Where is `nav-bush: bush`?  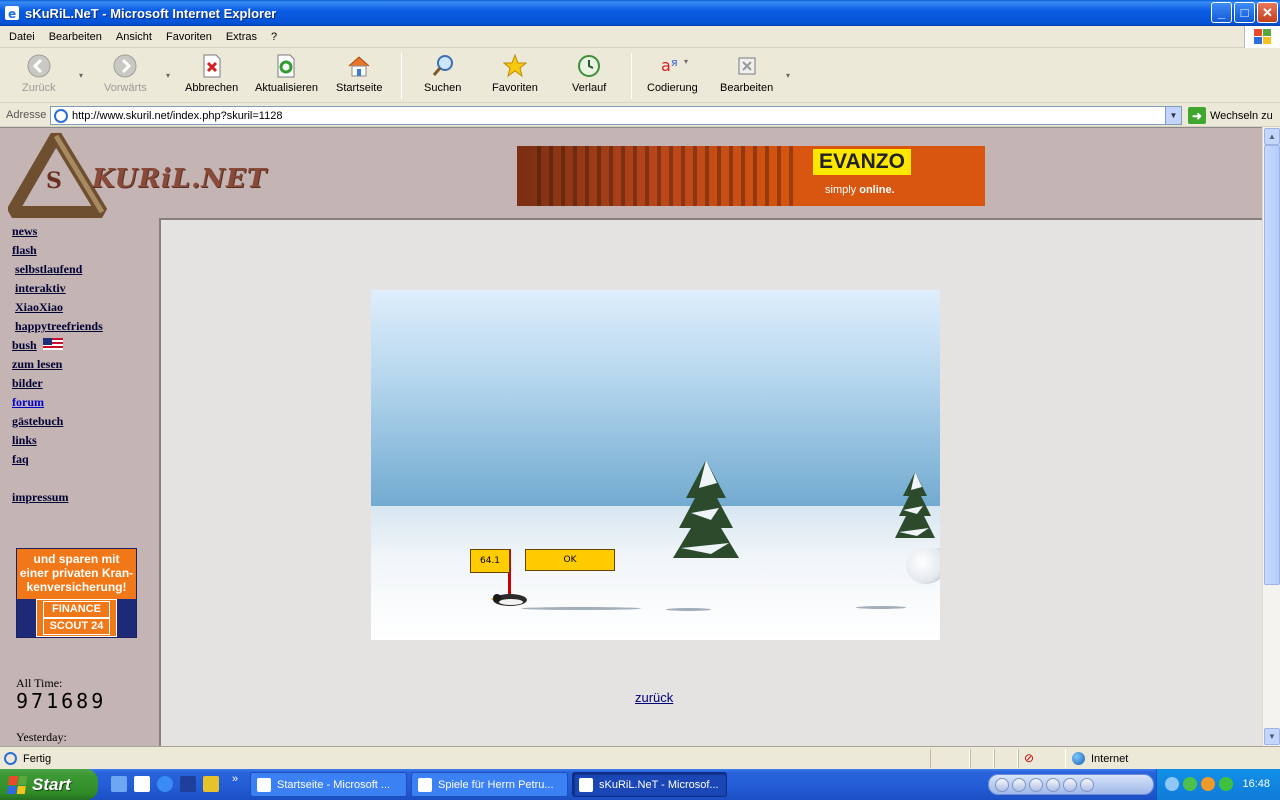
nav-bush: bush is located at coordinates (57, 347).